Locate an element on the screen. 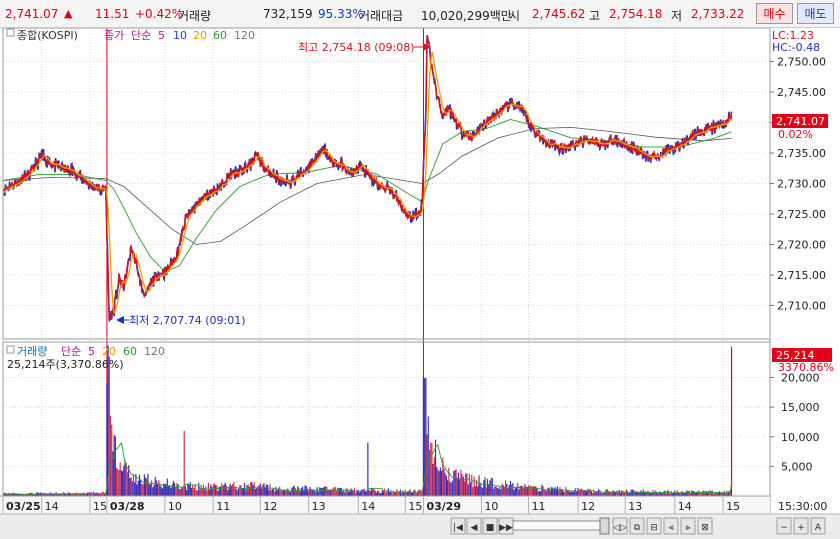 The image size is (840, 539). time-tick-label: 13 is located at coordinates (635, 506).